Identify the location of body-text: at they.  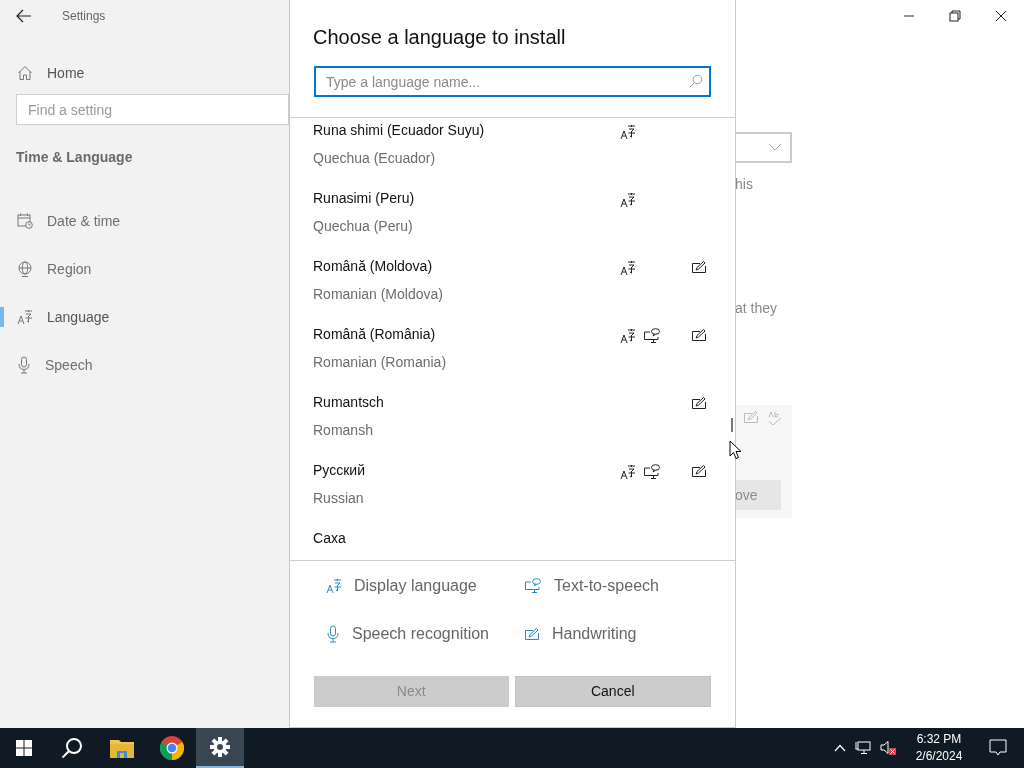
(756, 308).